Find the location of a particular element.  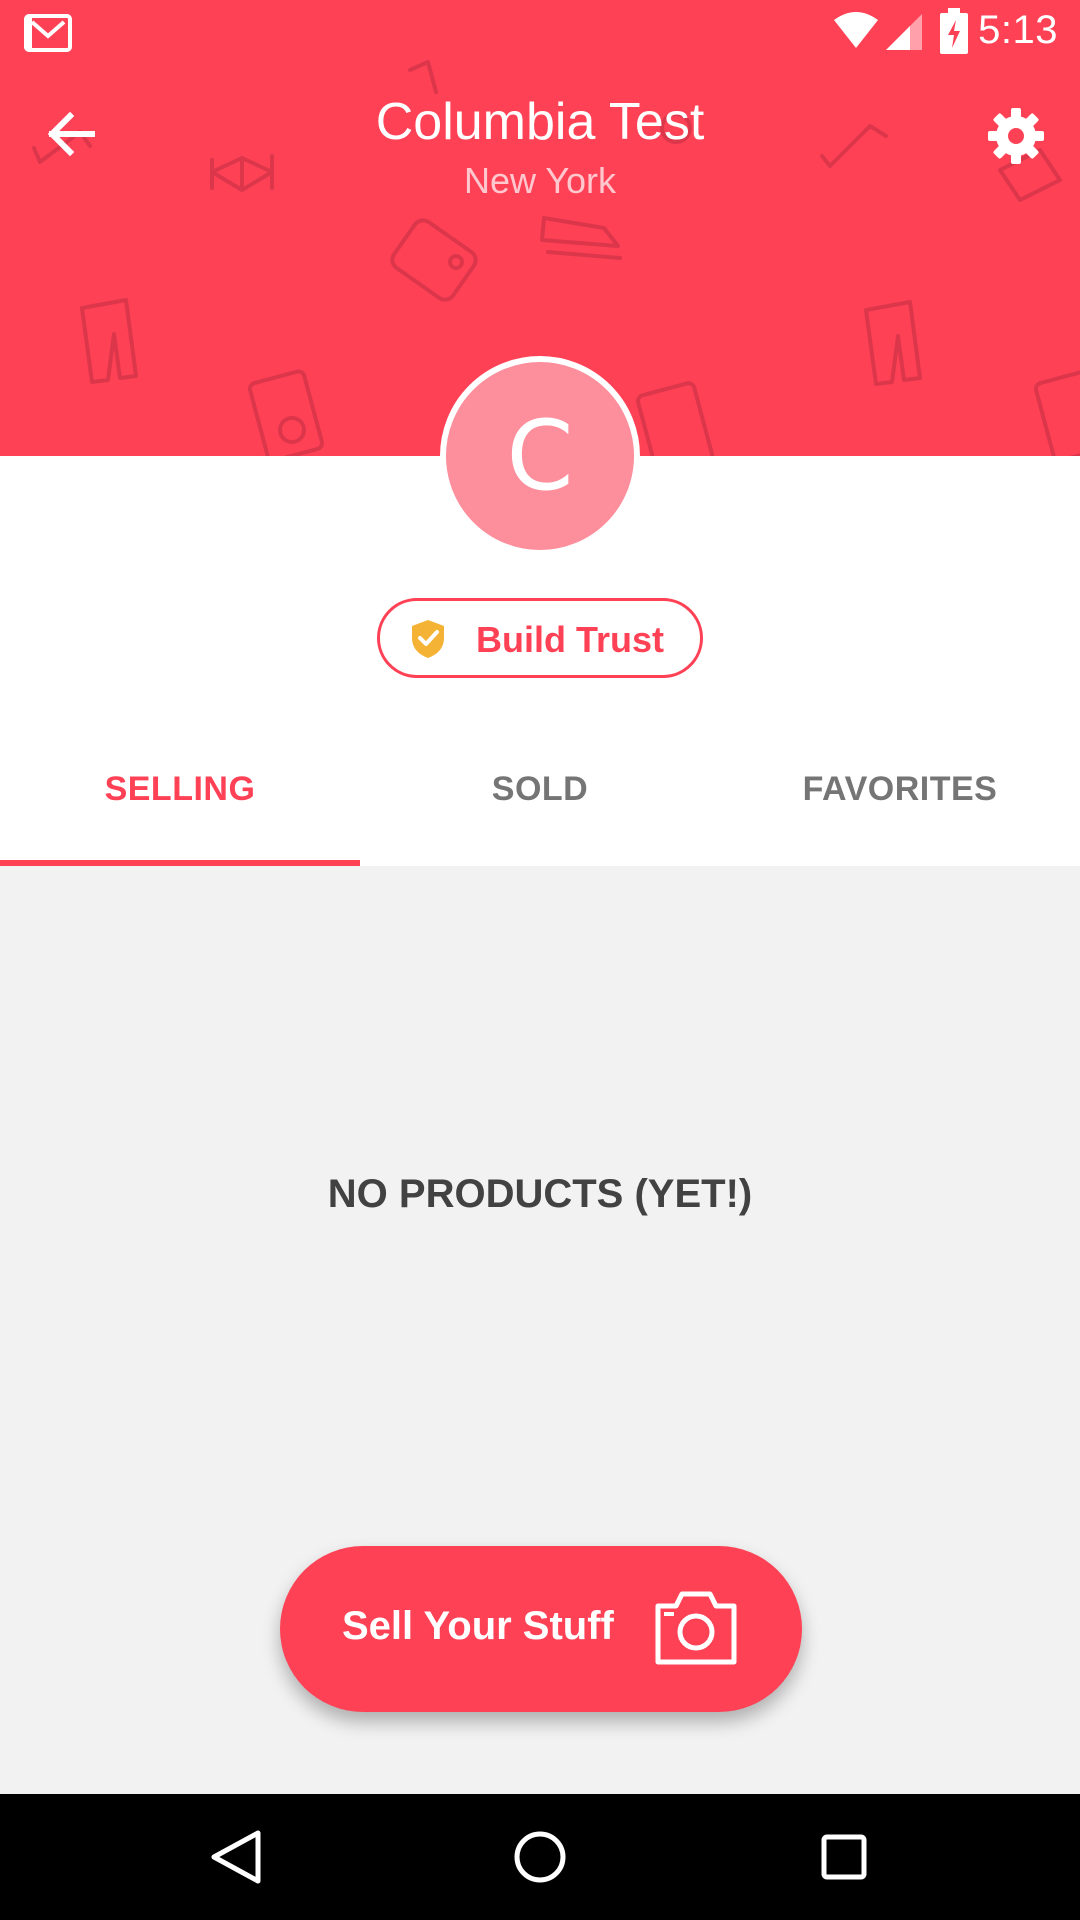

square-recents-icon is located at coordinates (844, 1857).